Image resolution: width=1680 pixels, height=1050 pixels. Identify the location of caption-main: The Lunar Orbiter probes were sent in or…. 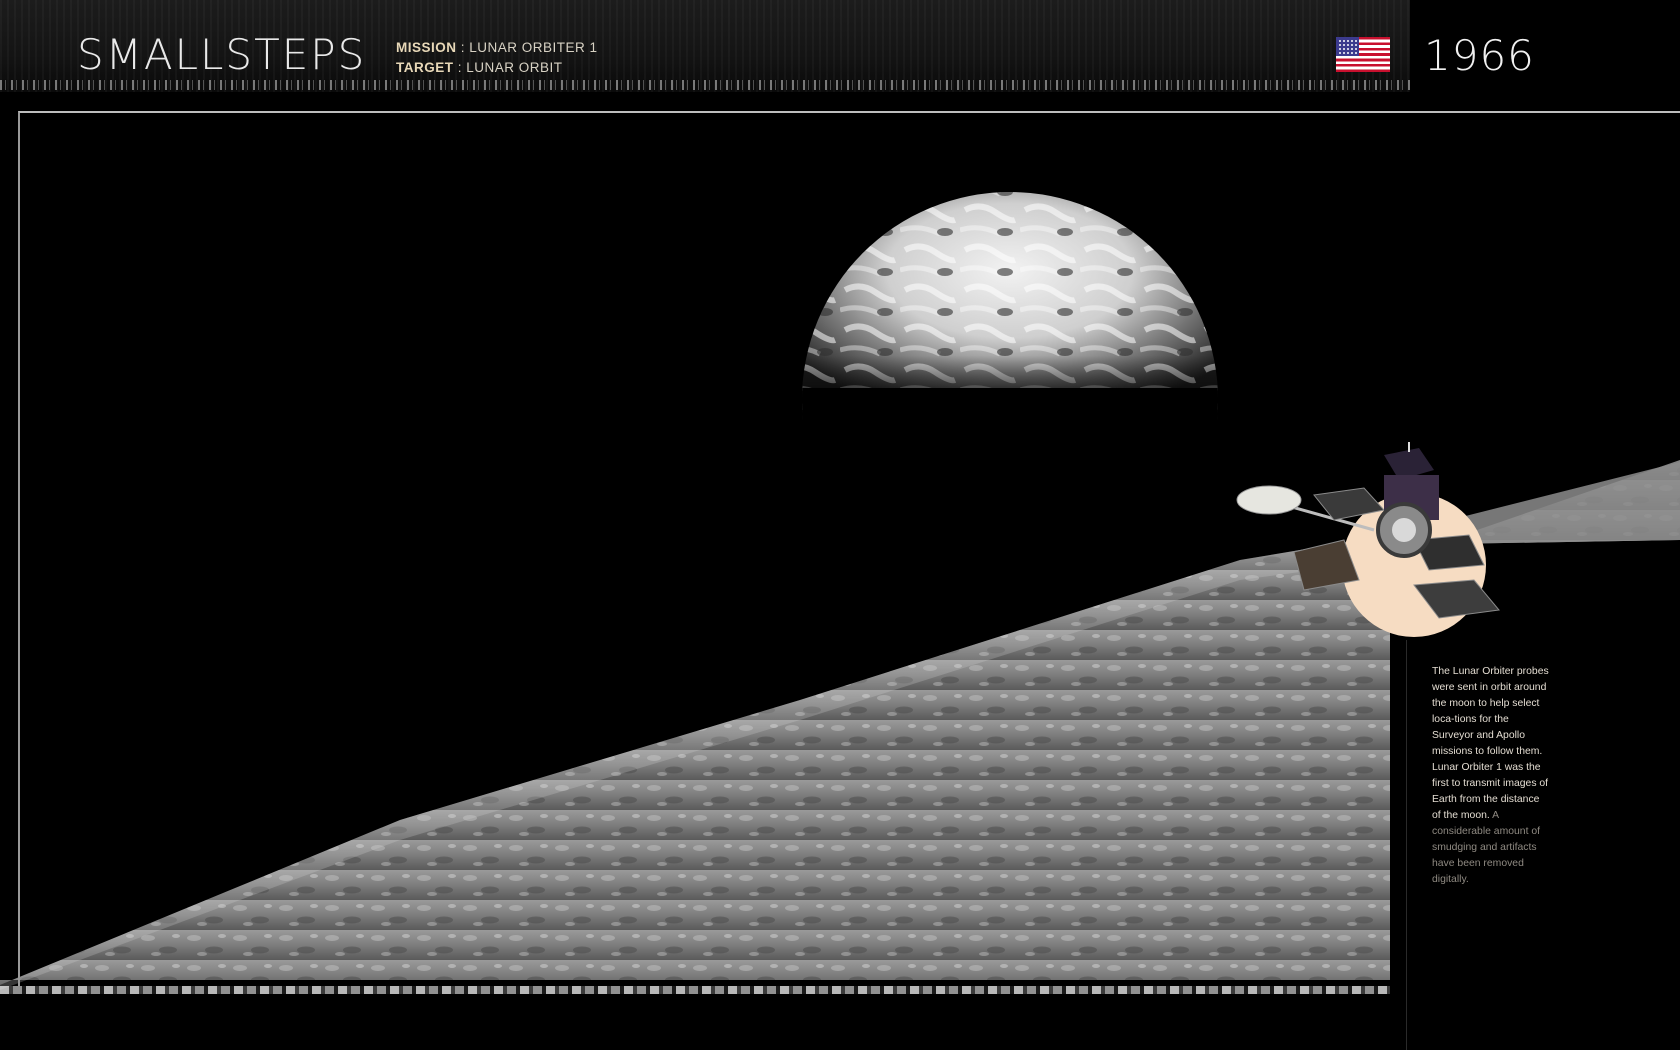
(1490, 743).